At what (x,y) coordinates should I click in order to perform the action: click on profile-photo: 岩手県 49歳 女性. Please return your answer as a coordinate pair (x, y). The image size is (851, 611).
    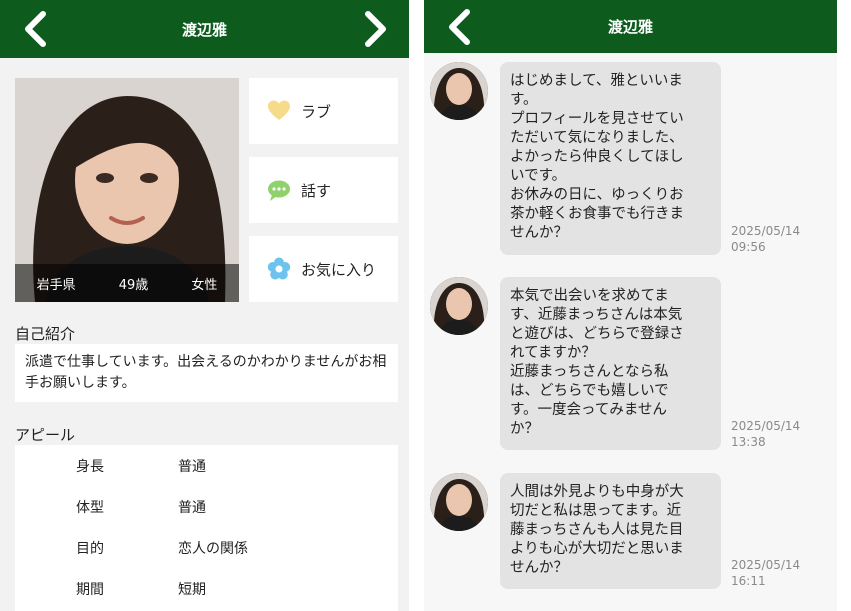
    Looking at the image, I should click on (127, 190).